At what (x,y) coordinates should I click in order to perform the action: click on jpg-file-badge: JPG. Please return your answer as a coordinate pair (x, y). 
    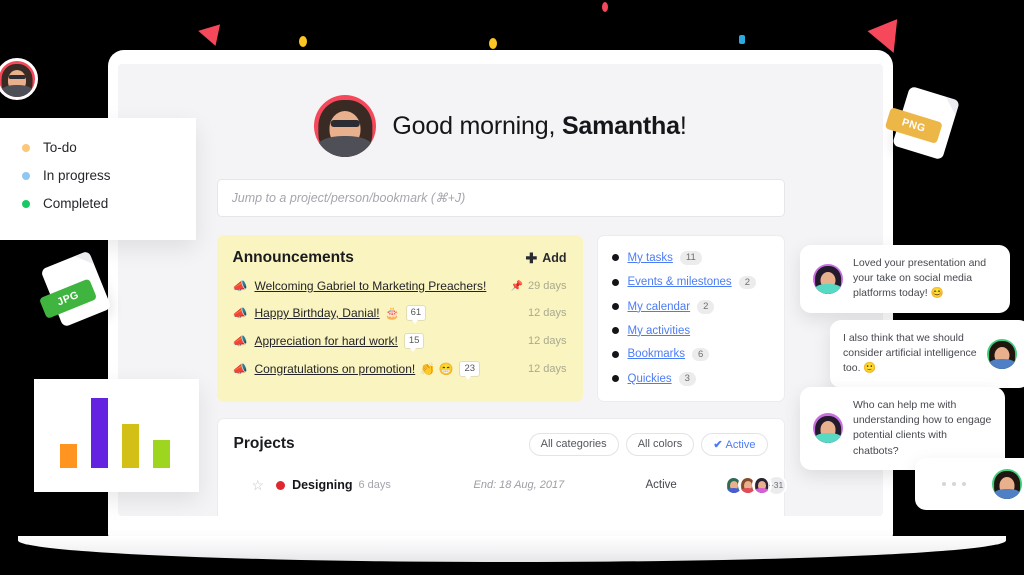
    Looking at the image, I should click on (75, 289).